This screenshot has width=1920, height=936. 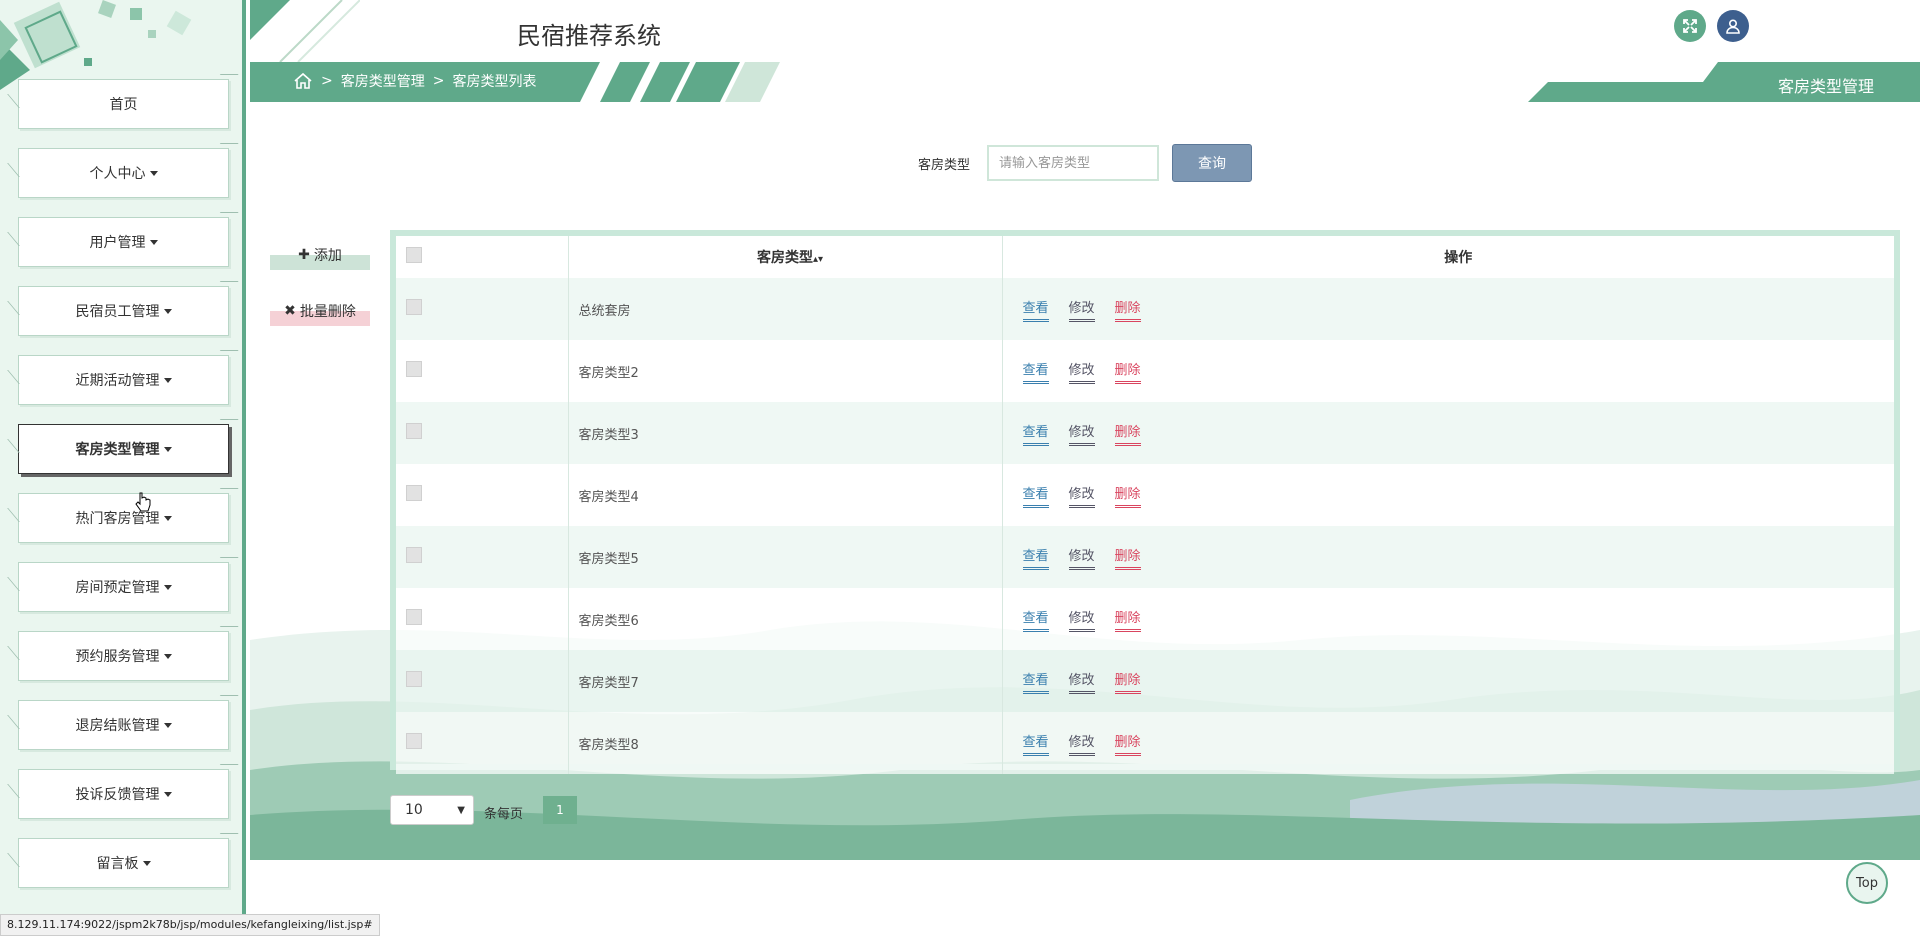 What do you see at coordinates (117, 450) in the screenshot?
I see `sidebar-item-label: 客房类型管理` at bounding box center [117, 450].